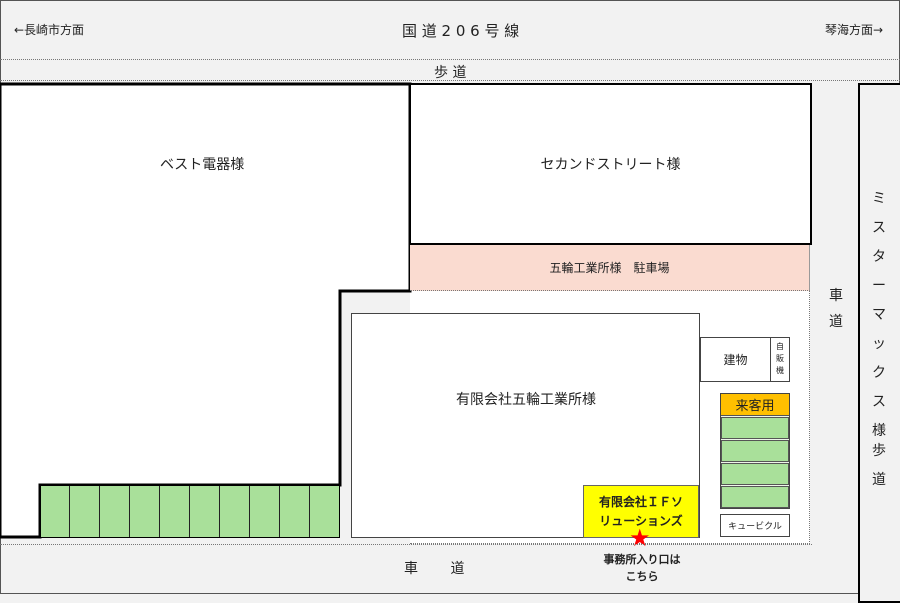 The image size is (900, 603). What do you see at coordinates (640, 538) in the screenshot?
I see `entrance-star-icon: ★` at bounding box center [640, 538].